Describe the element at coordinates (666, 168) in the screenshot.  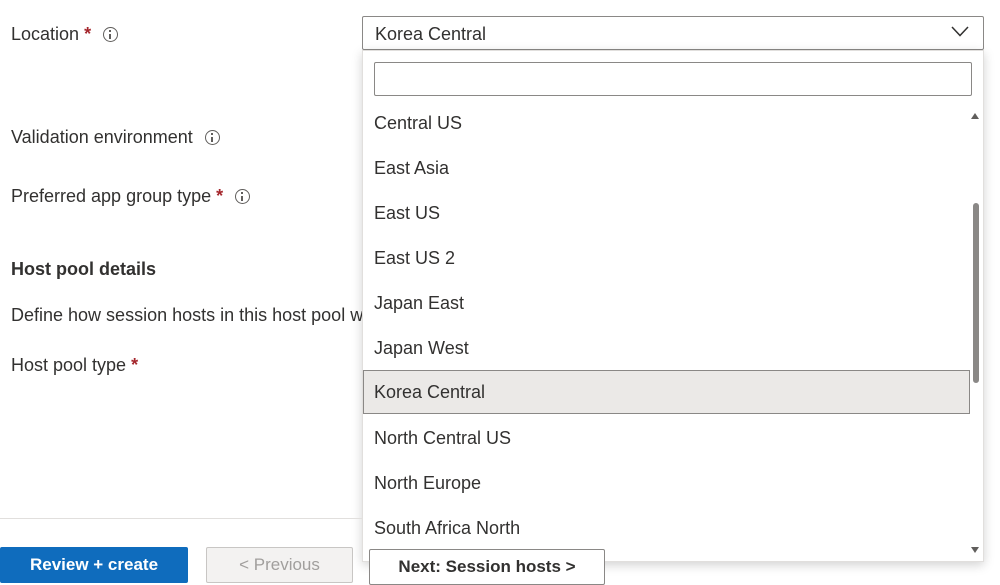
I see `location-option: East Asia` at that location.